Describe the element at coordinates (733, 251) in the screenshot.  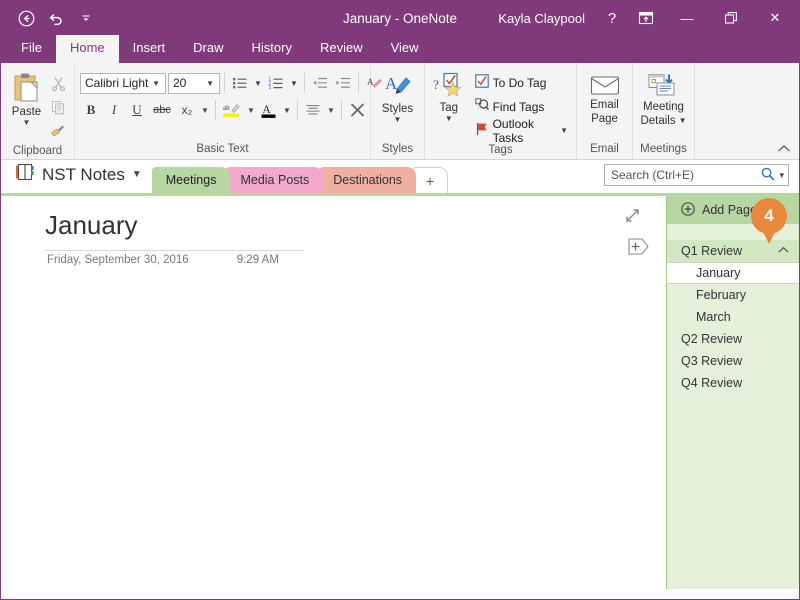
I see `page-item-q1-review: Q1 Review` at that location.